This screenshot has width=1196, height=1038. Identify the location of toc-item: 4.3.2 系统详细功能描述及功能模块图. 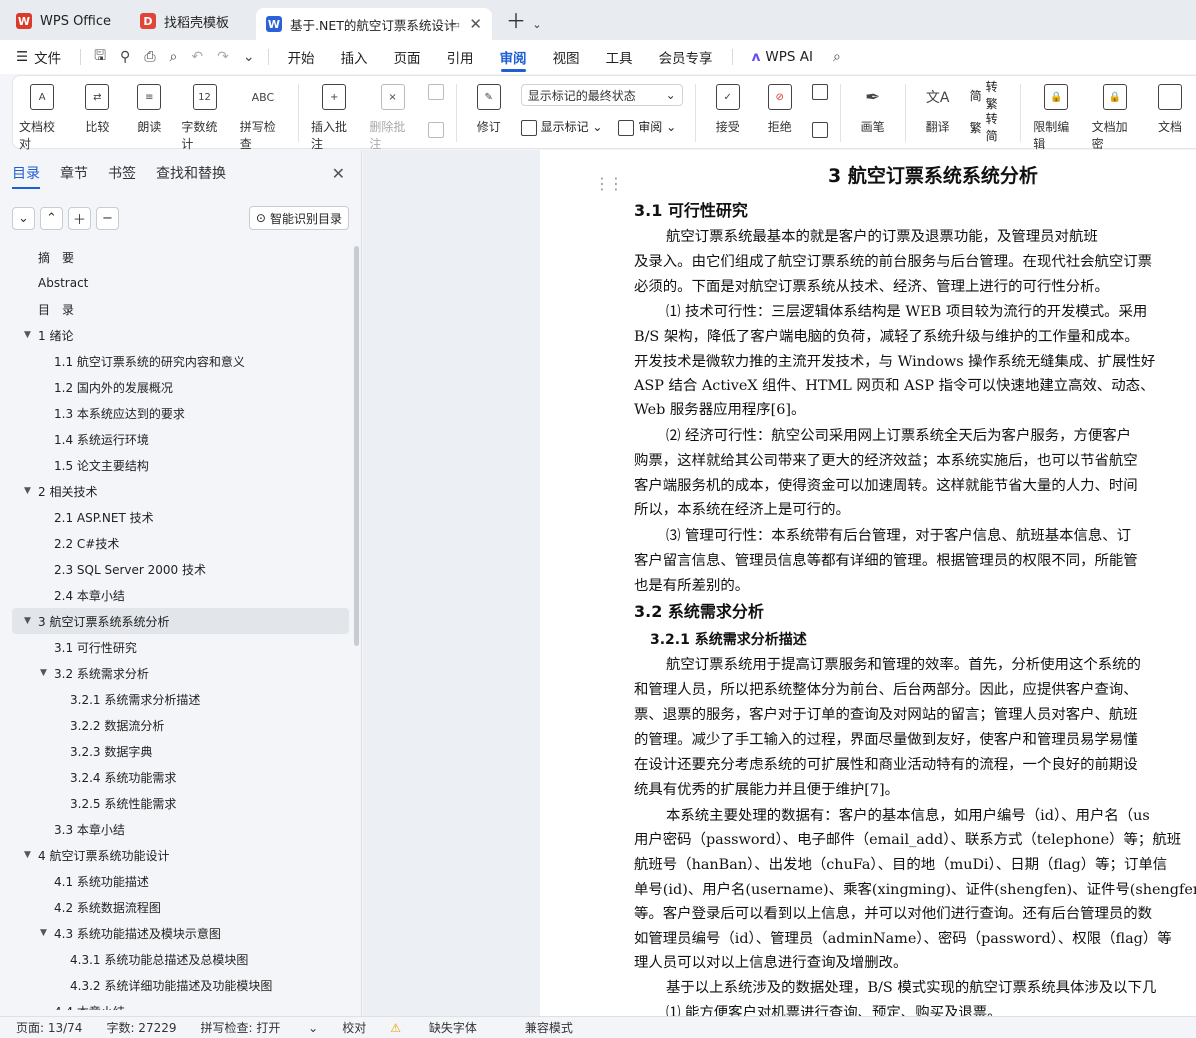
(174, 985).